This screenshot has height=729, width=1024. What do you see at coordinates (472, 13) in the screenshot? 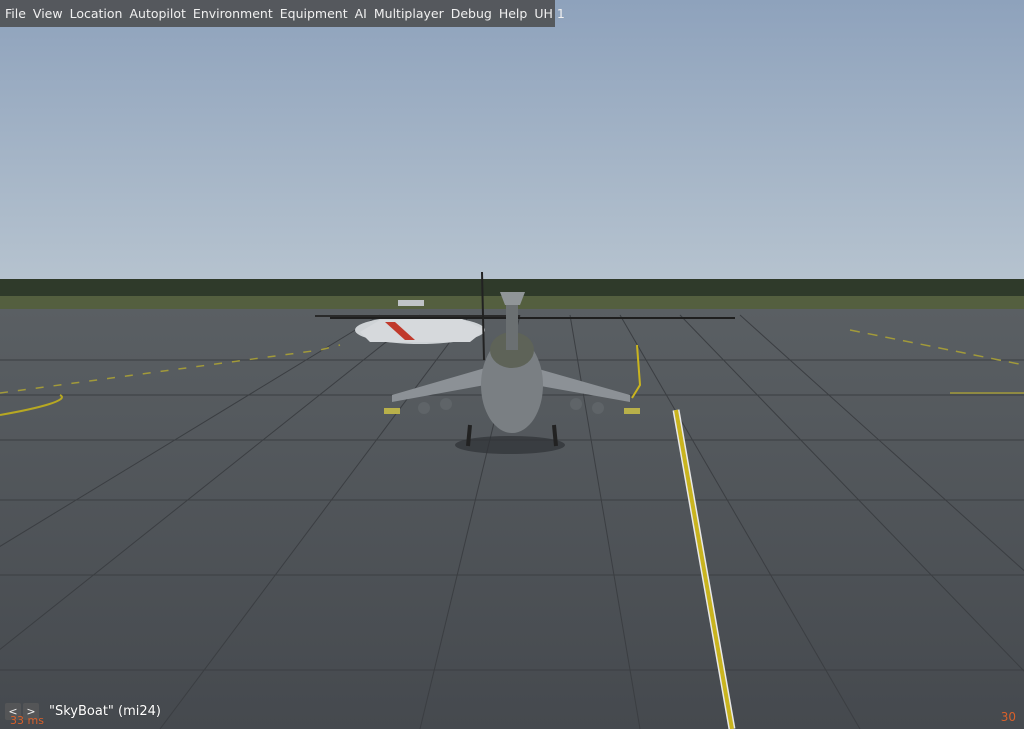
I see `menu-debug: Debug` at bounding box center [472, 13].